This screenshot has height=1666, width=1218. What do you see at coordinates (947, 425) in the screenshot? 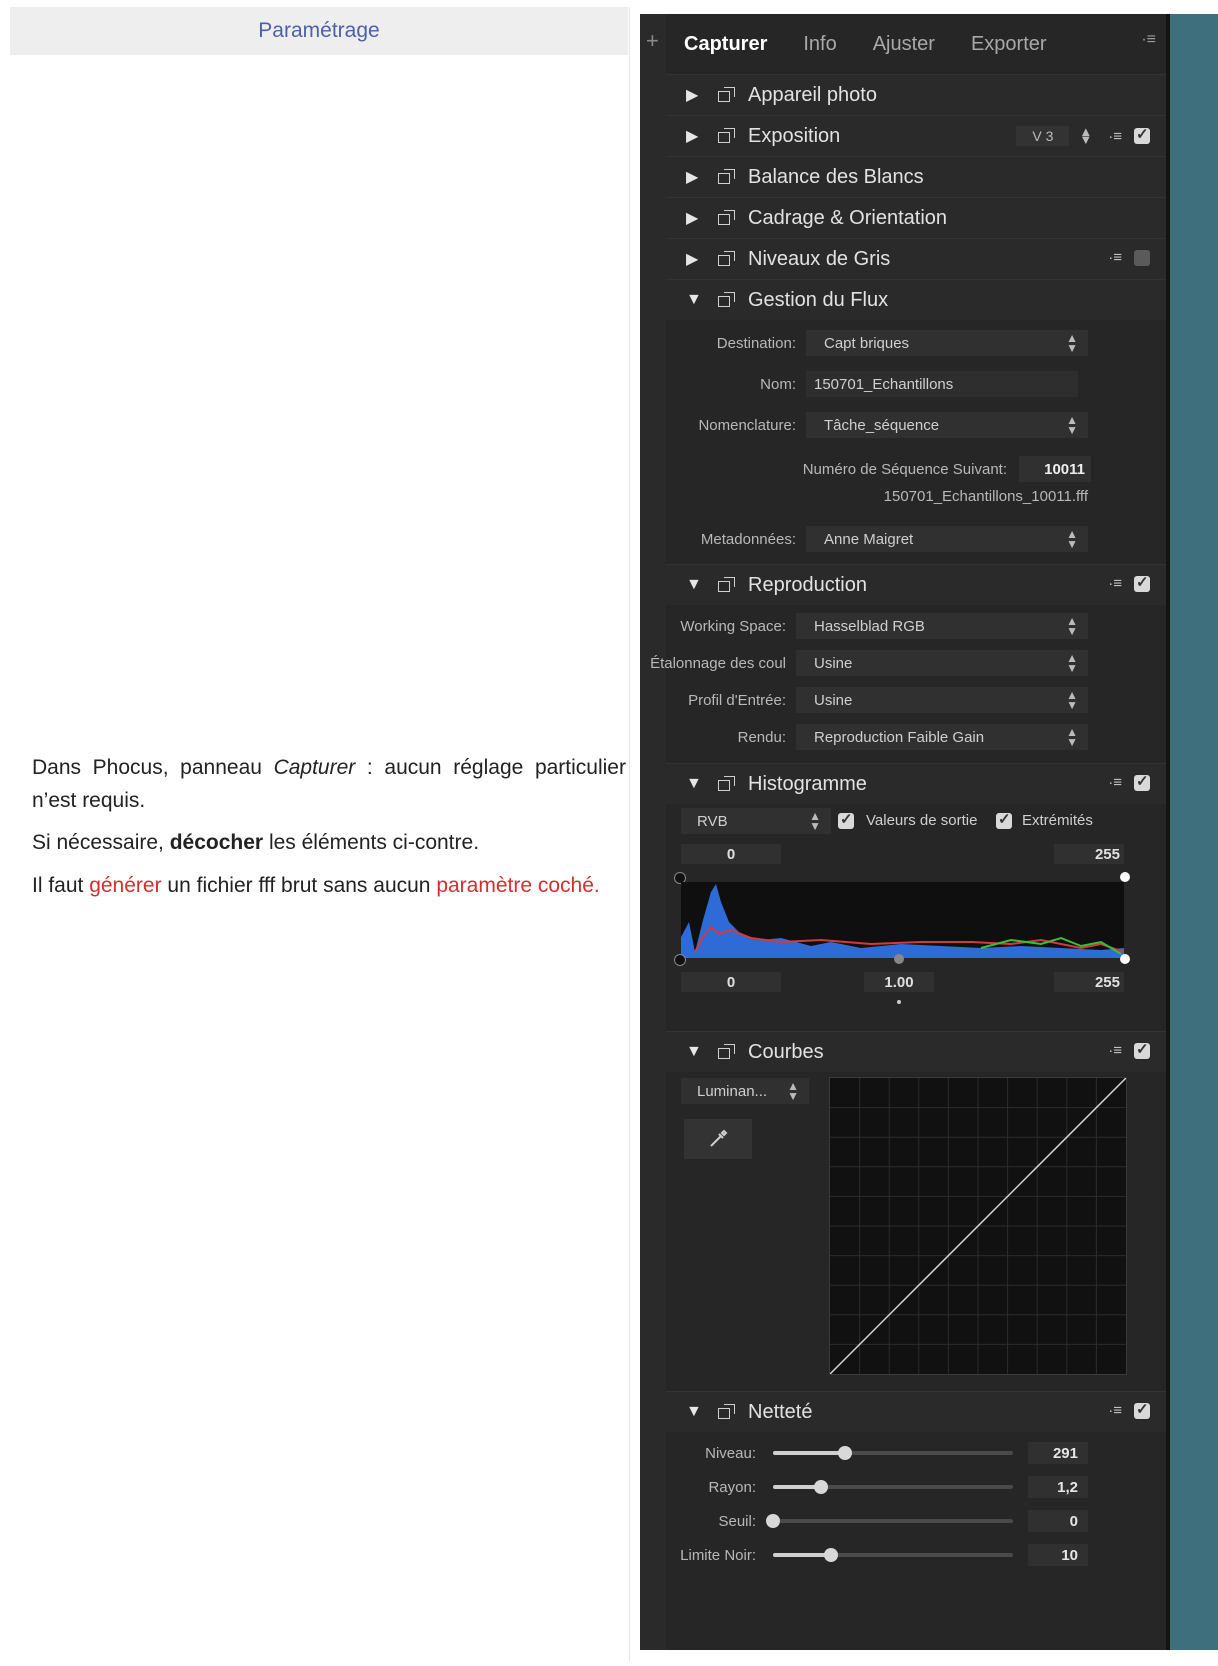
I see `nomenclature-select: Tâche_séquence ▲ ▼` at bounding box center [947, 425].